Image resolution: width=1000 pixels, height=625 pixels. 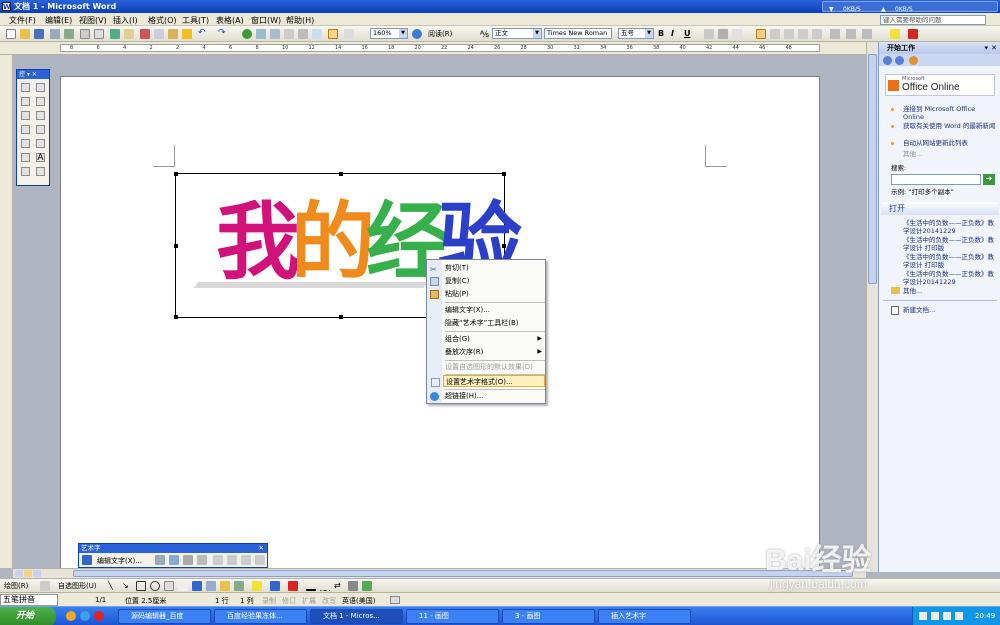 What do you see at coordinates (333, 34) in the screenshot?
I see `document-map-icon` at bounding box center [333, 34].